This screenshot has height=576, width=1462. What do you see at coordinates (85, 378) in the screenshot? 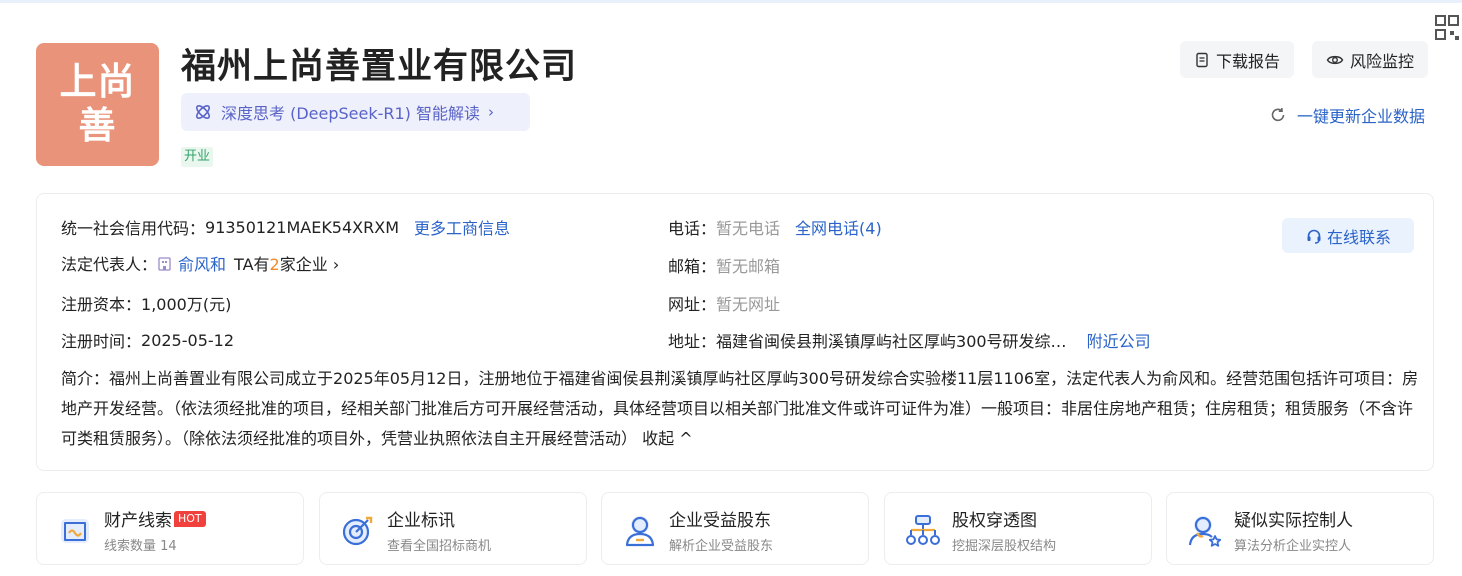
I see `intro-label: 简介：` at bounding box center [85, 378].